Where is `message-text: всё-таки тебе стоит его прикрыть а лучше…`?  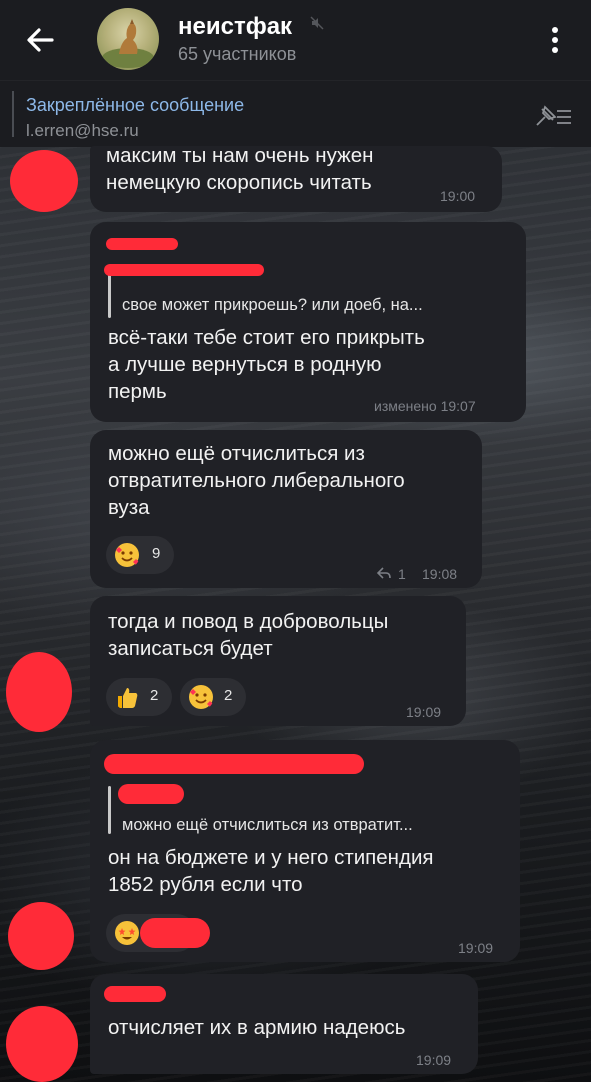 message-text: всё-таки тебе стоит его прикрыть а лучше… is located at coordinates (266, 364).